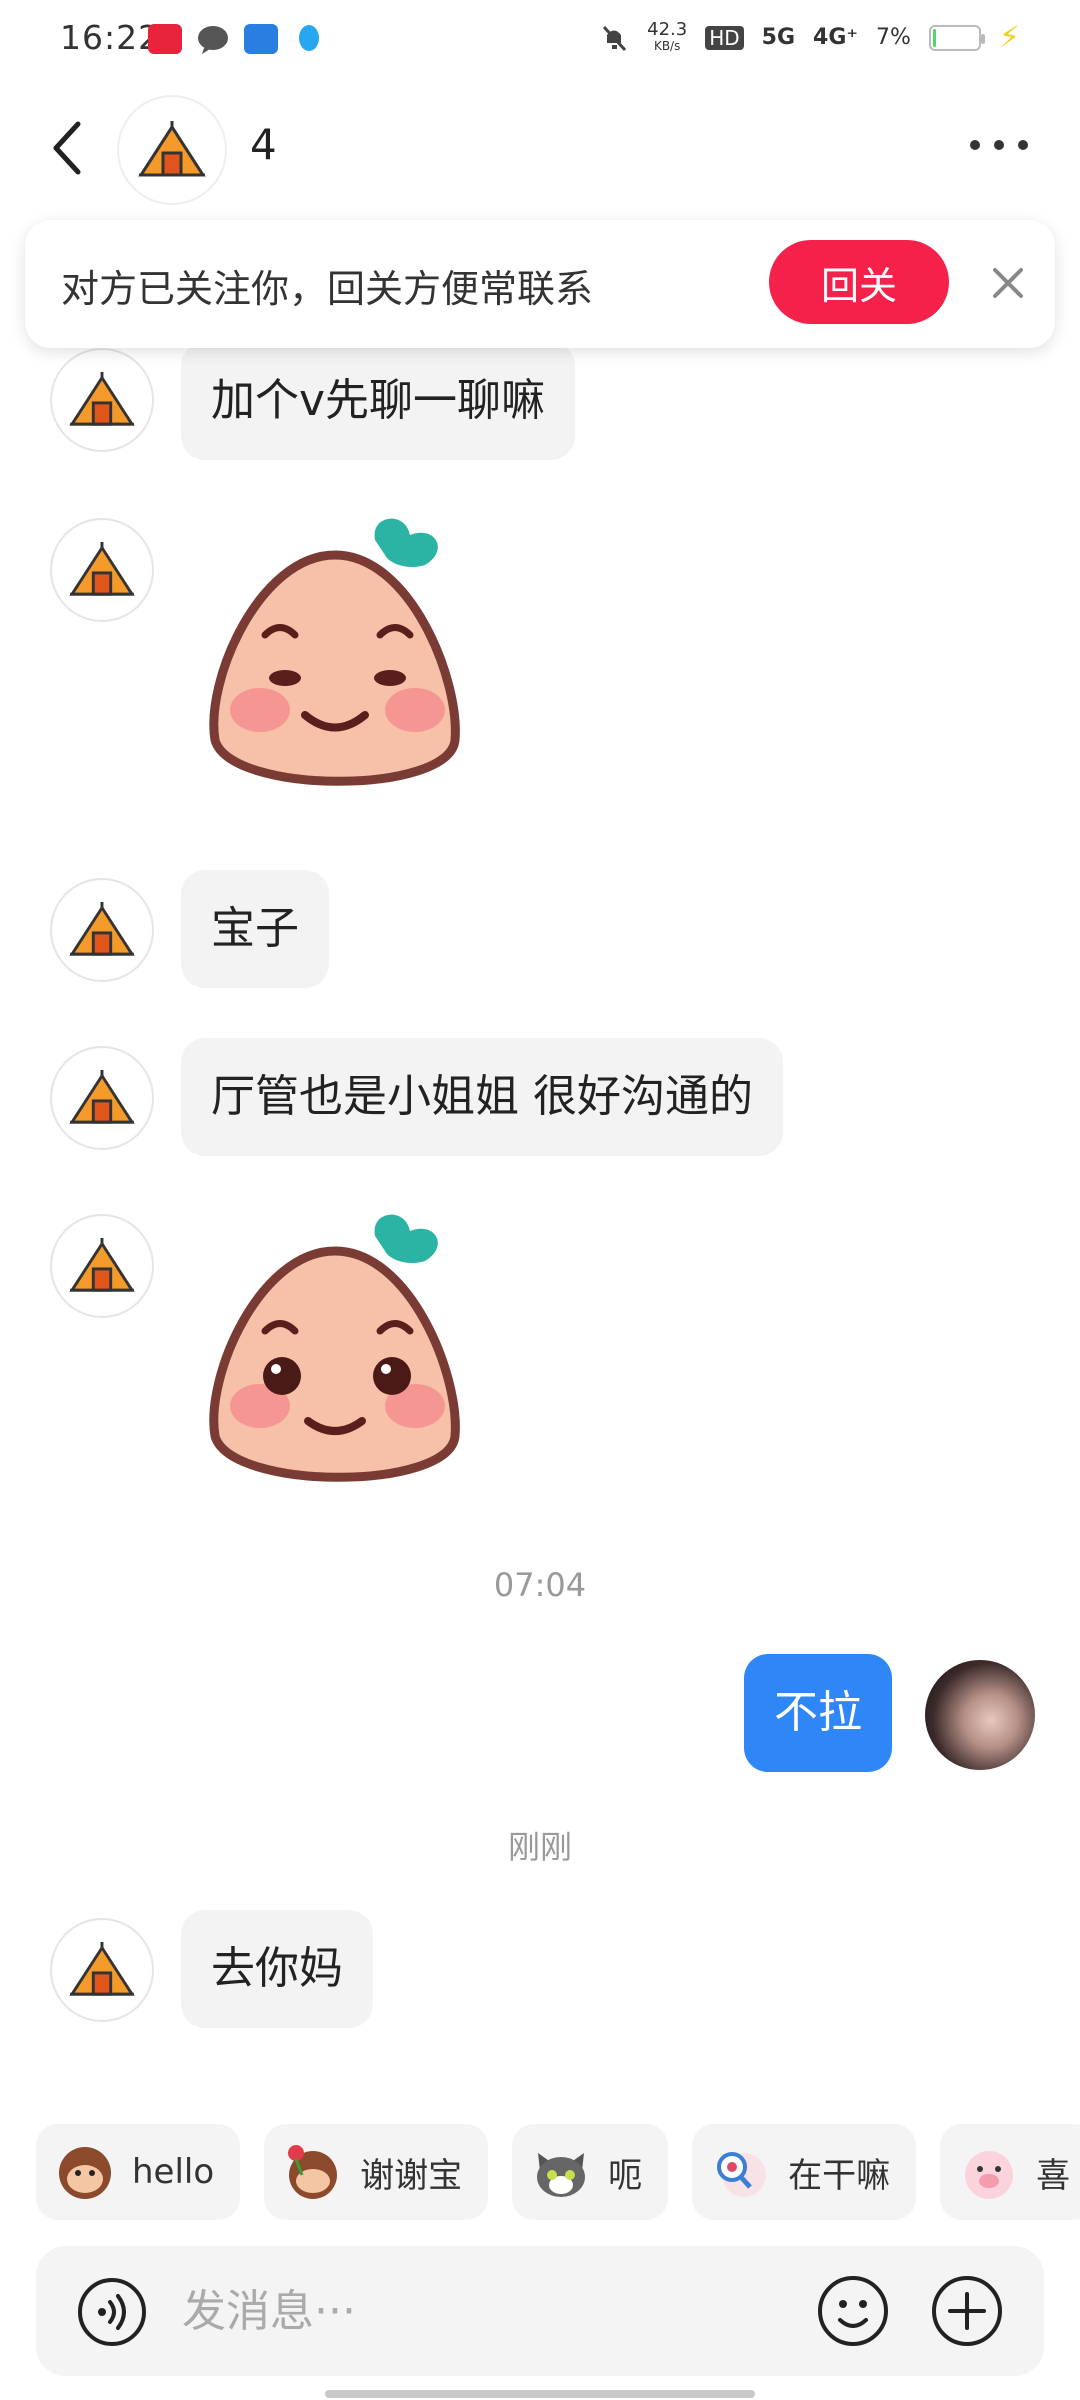 The height and width of the screenshot is (2400, 1080). What do you see at coordinates (625, 2175) in the screenshot?
I see `quick-reply-label: 呃` at bounding box center [625, 2175].